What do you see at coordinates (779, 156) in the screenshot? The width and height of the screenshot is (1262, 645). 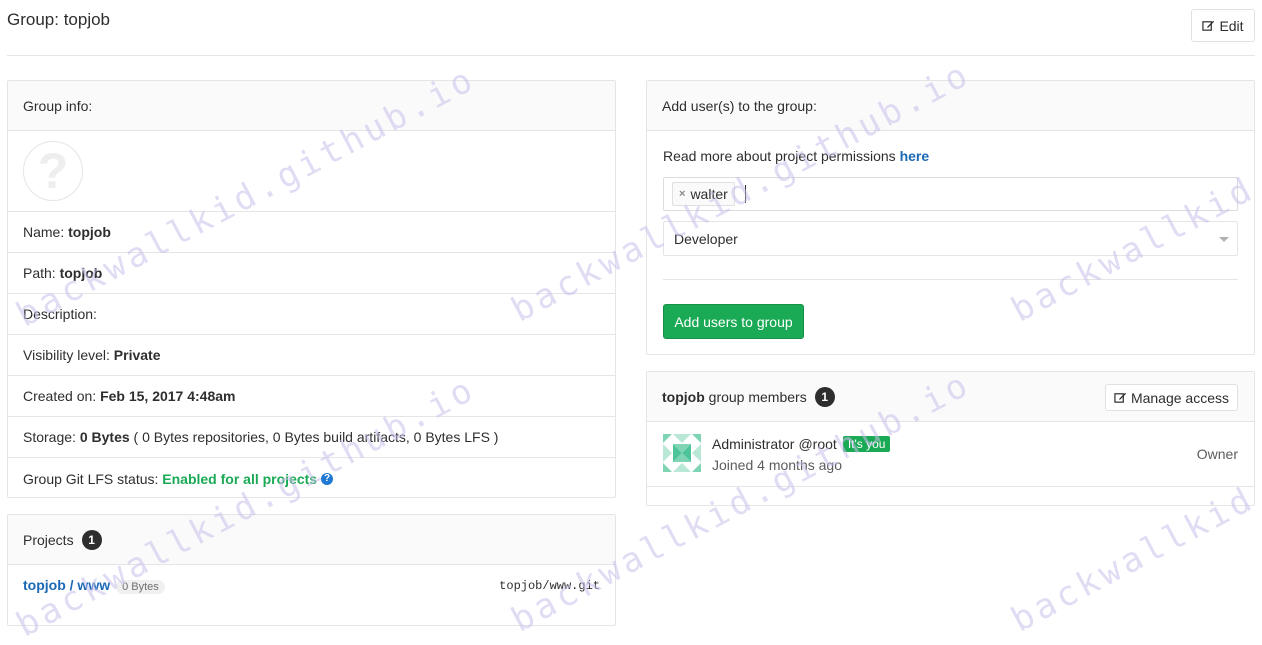 I see `permissions-text-label: Read more about project permissions` at bounding box center [779, 156].